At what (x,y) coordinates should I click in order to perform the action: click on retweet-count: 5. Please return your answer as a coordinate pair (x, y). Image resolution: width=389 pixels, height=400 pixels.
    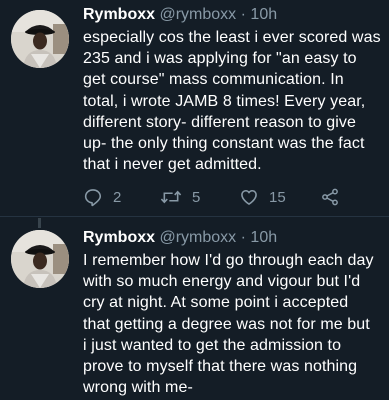
    Looking at the image, I should click on (196, 197).